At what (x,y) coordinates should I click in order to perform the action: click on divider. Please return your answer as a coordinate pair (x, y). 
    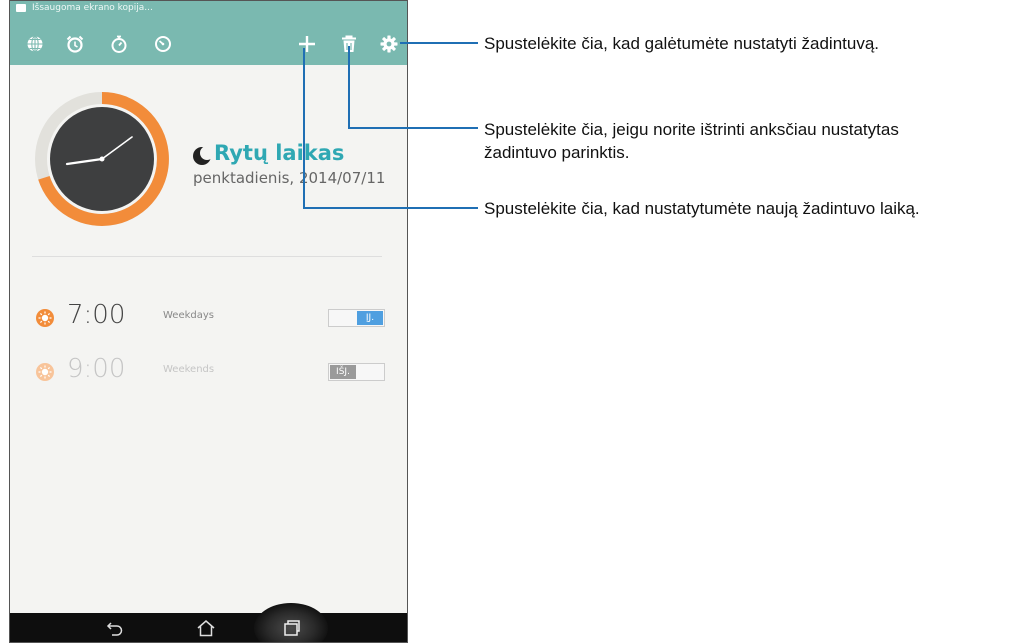
    Looking at the image, I should click on (207, 256).